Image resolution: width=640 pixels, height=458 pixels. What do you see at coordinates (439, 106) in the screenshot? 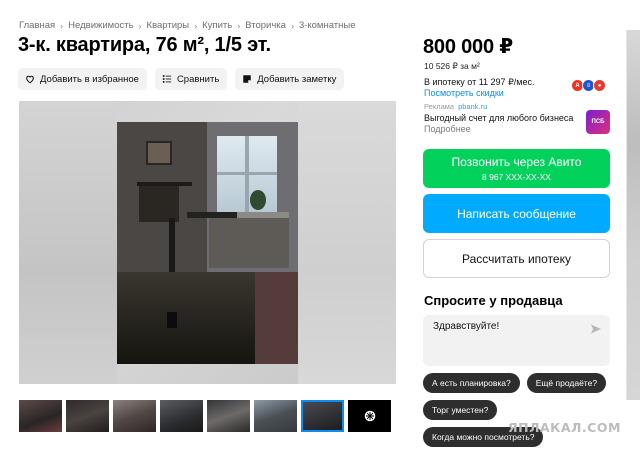
I see `ad-label-text: Реклама` at bounding box center [439, 106].